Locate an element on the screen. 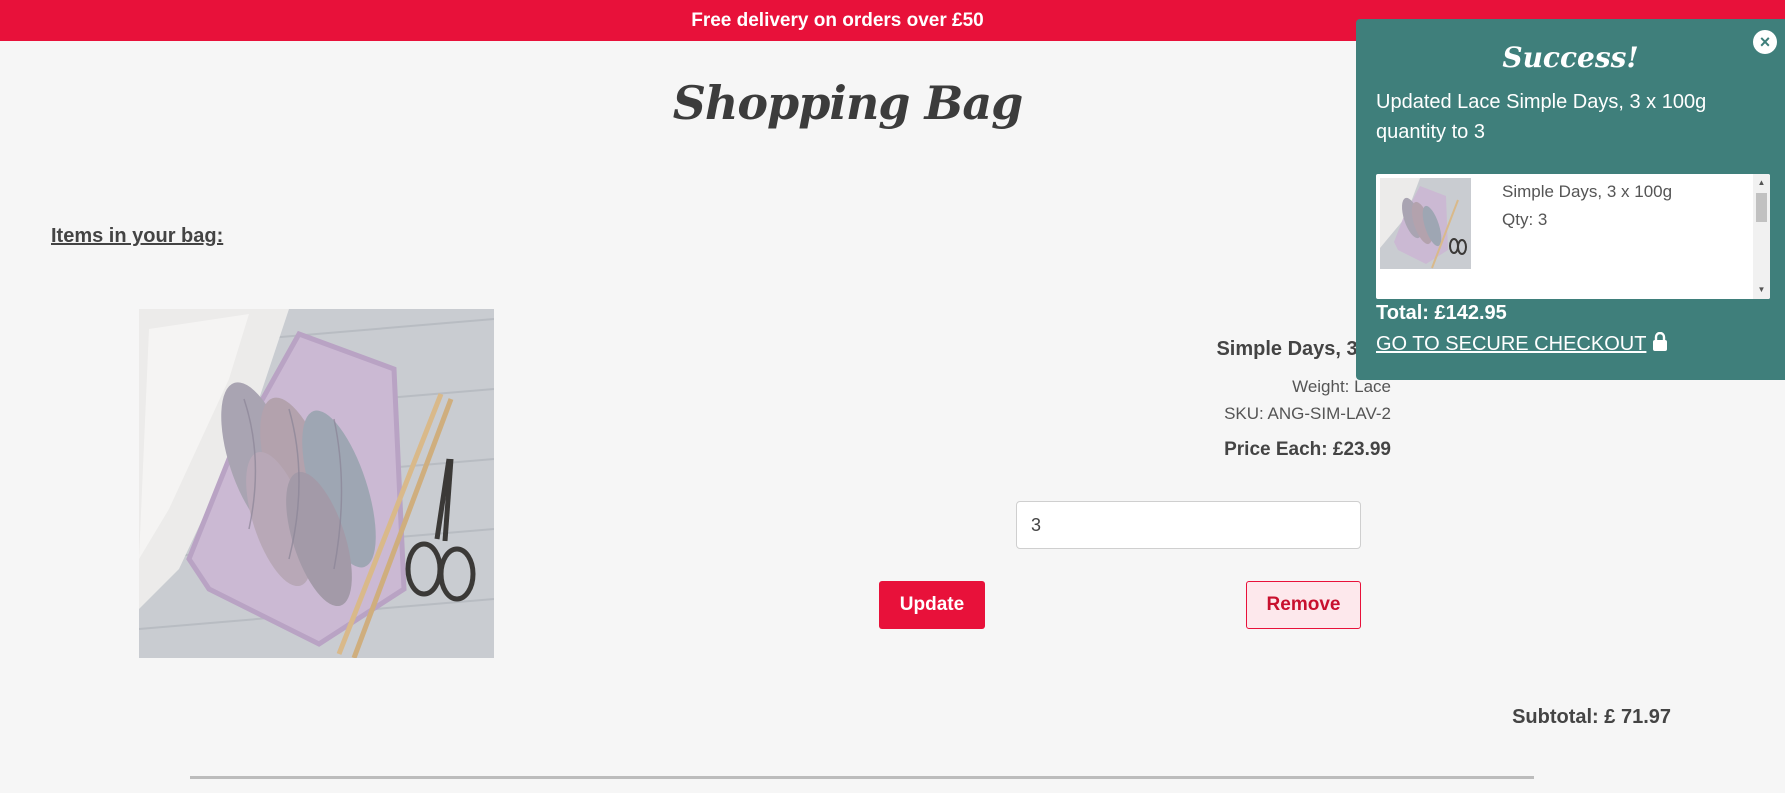 This screenshot has height=793, width=1785. toast-item-qty: Qty: 3 is located at coordinates (1525, 219).